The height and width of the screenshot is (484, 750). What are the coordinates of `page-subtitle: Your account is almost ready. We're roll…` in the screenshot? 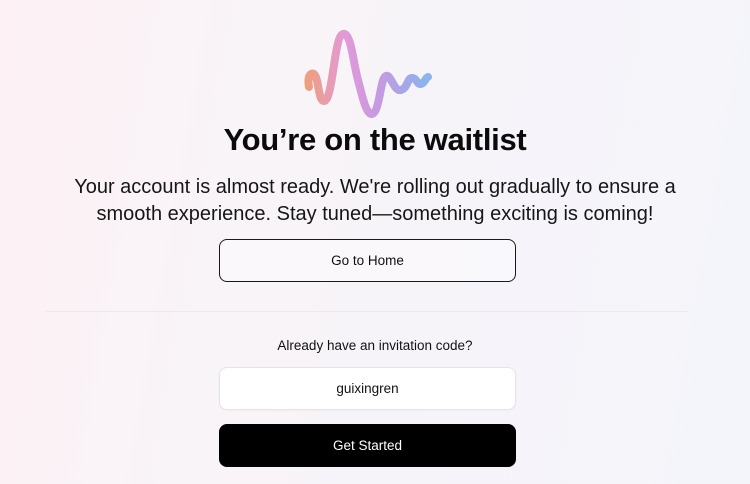 It's located at (375, 200).